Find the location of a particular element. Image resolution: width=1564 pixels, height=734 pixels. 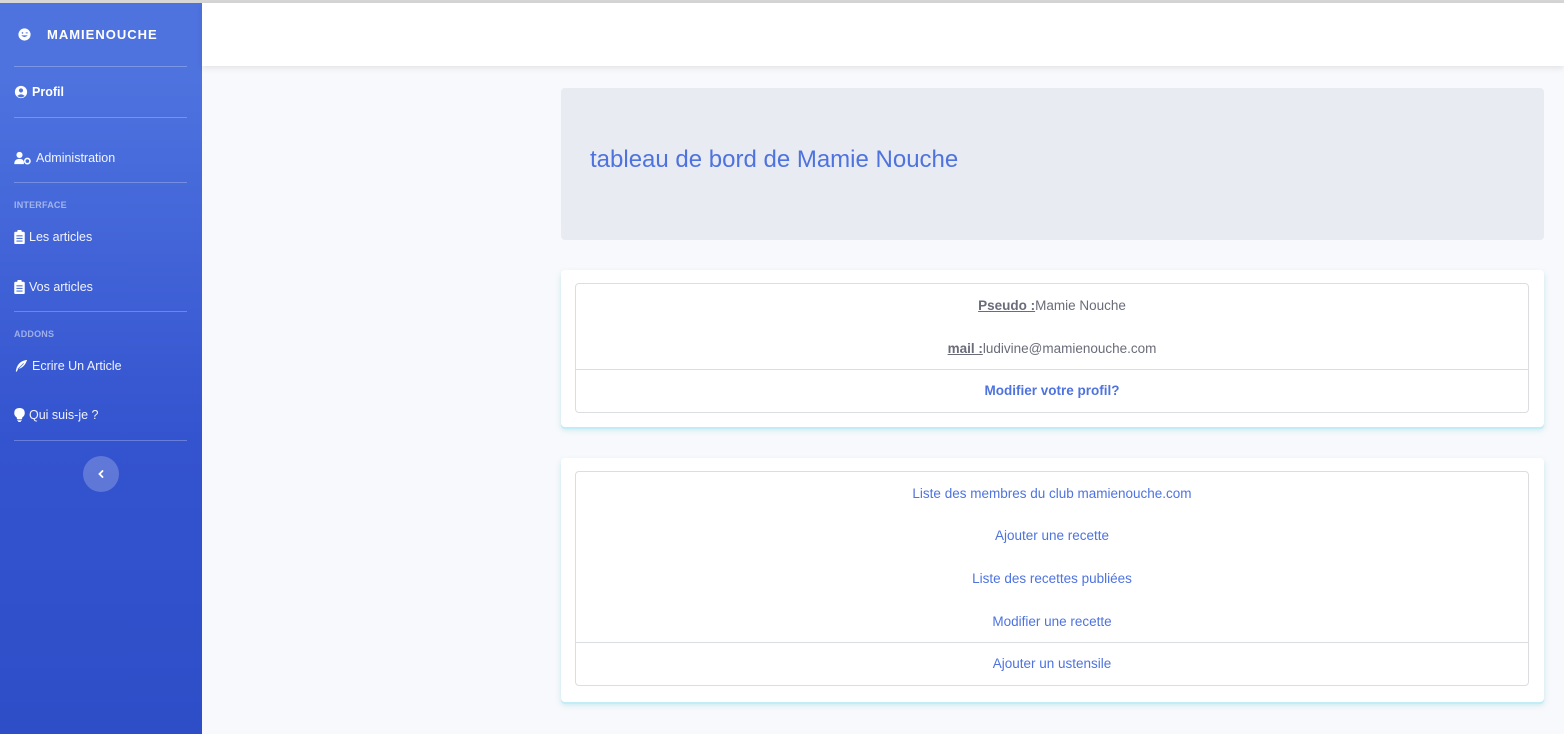

feather-icon is located at coordinates (21, 365).